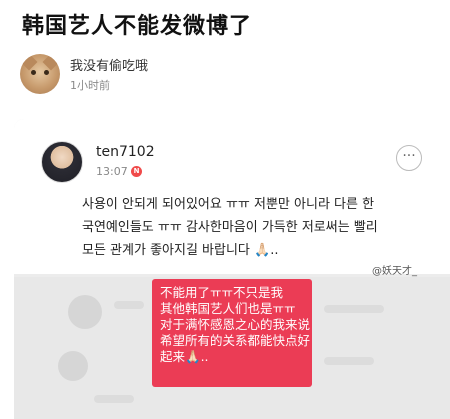 The width and height of the screenshot is (450, 419). What do you see at coordinates (394, 271) in the screenshot?
I see `watermark: @妖天才_` at bounding box center [394, 271].